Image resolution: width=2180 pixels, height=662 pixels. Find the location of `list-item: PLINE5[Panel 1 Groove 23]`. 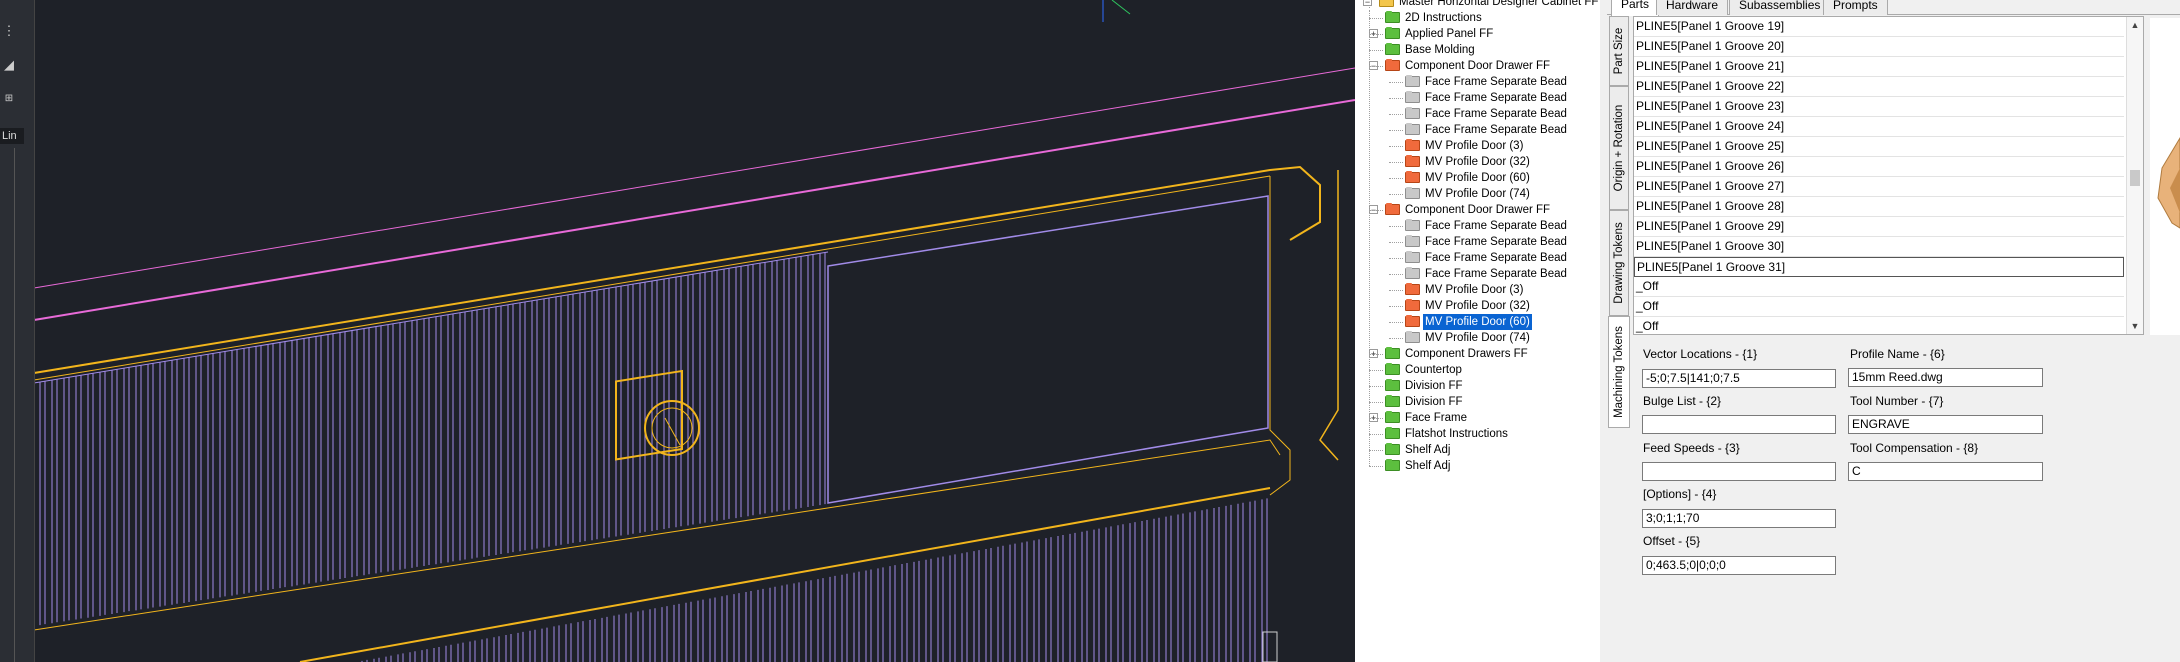

list-item: PLINE5[Panel 1 Groove 23] is located at coordinates (1879, 107).